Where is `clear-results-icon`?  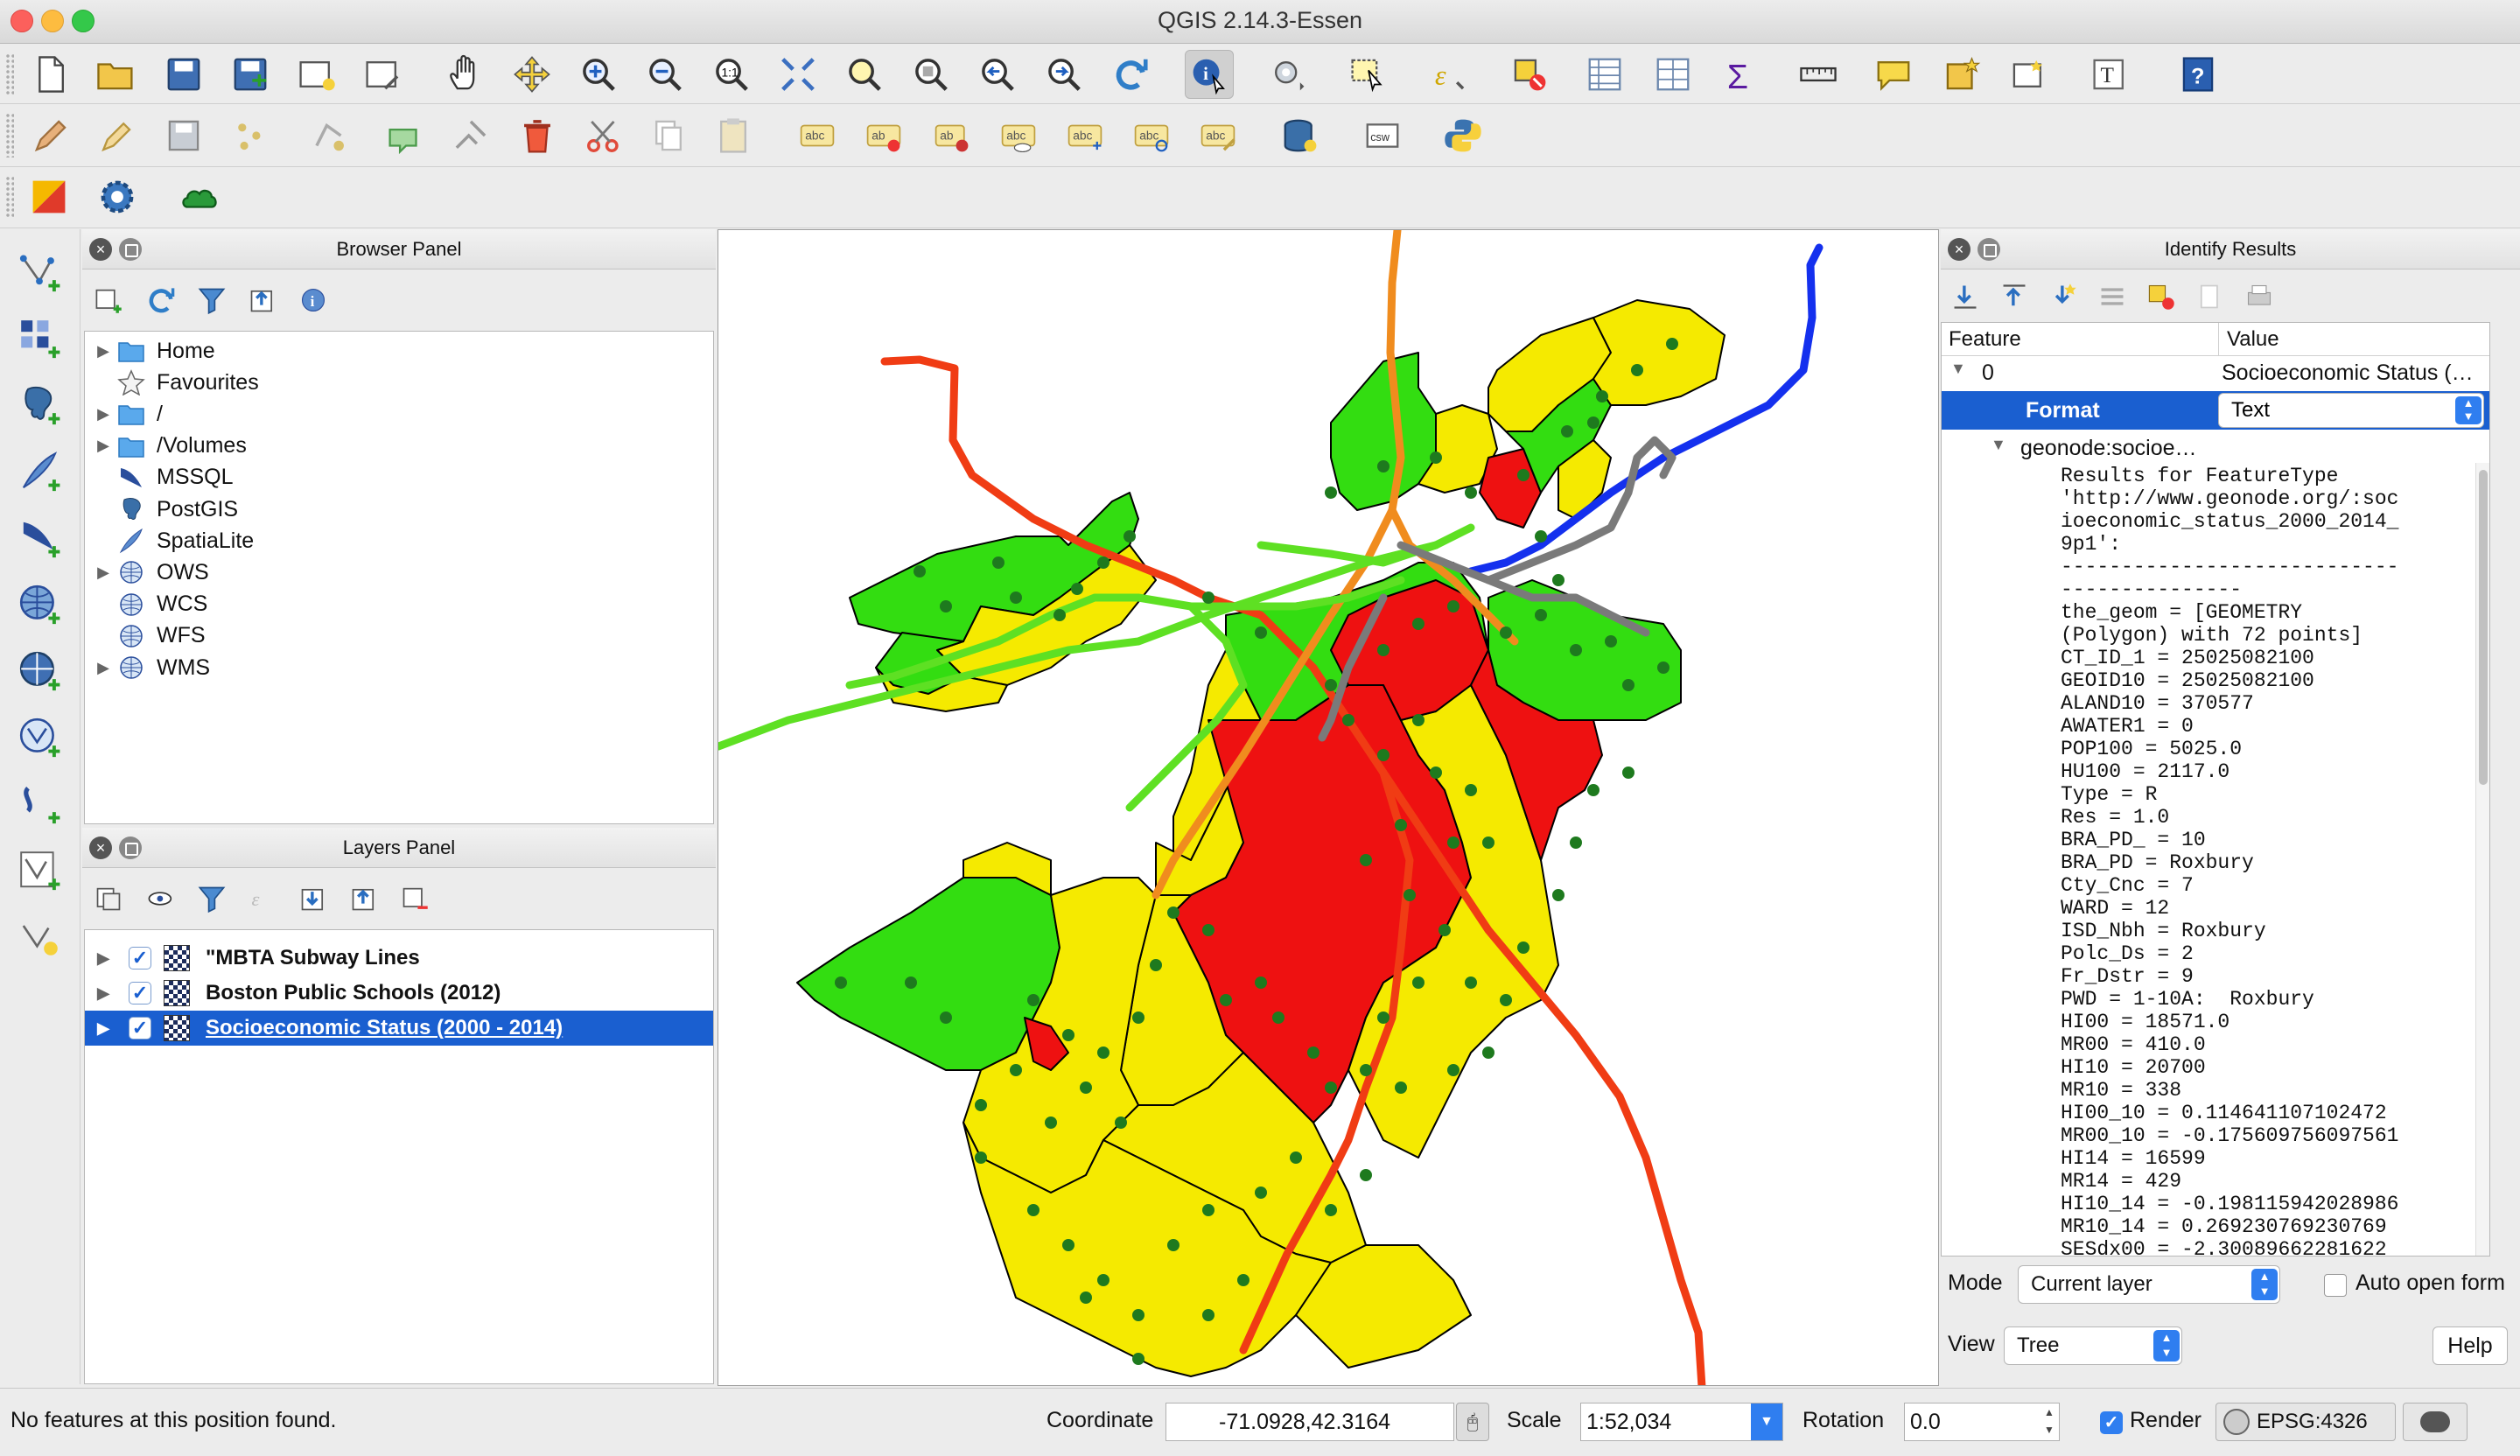 clear-results-icon is located at coordinates (2112, 296).